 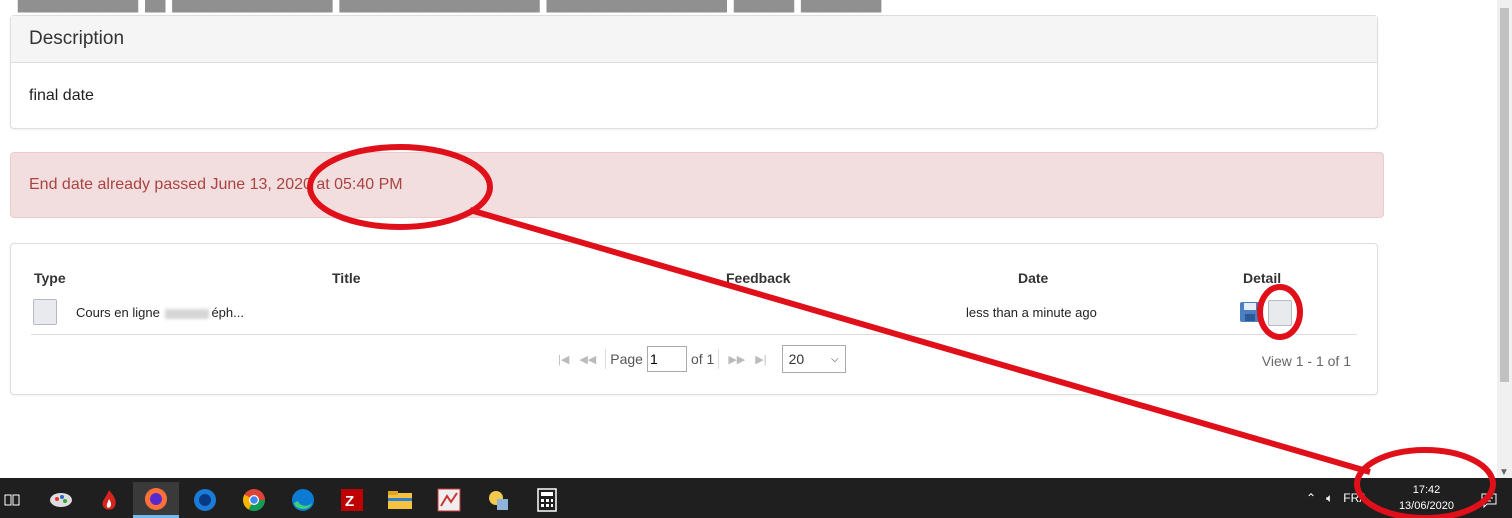 I want to click on paint-app-icon, so click(x=61, y=500).